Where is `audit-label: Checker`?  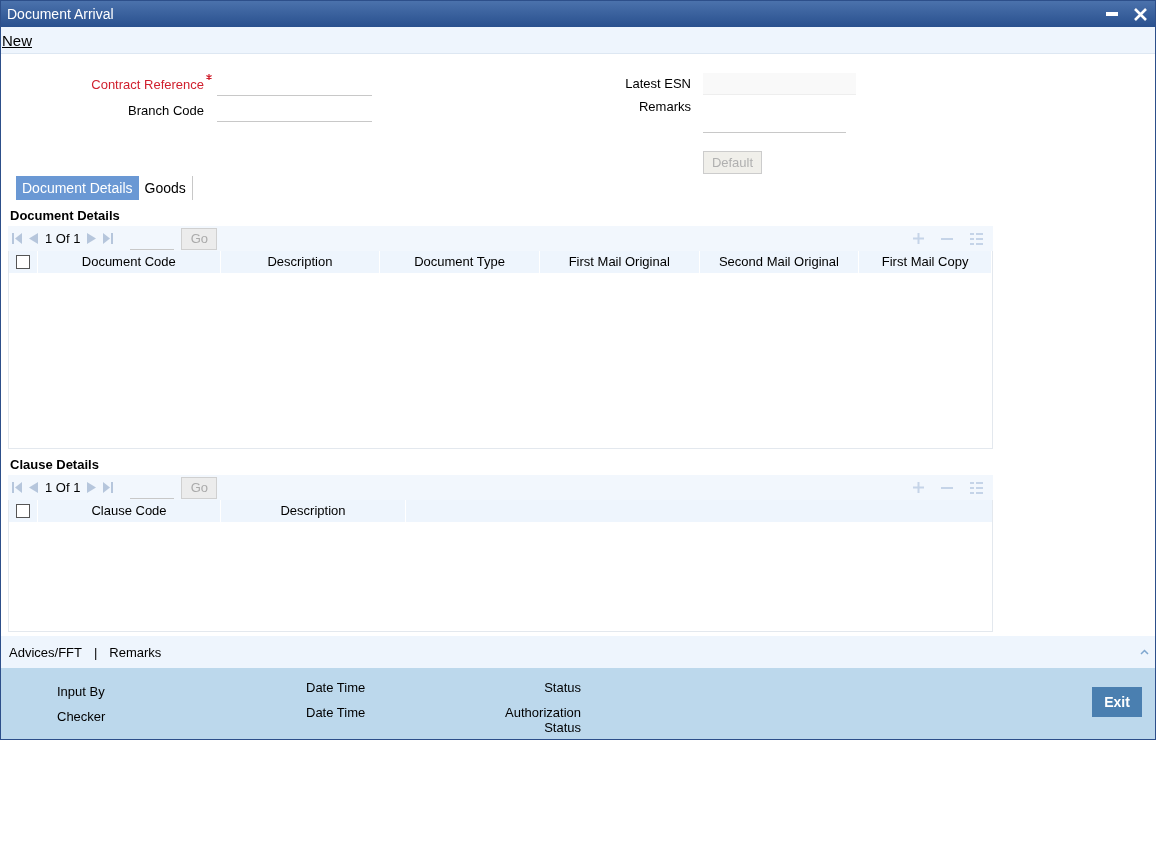 audit-label: Checker is located at coordinates (82, 716).